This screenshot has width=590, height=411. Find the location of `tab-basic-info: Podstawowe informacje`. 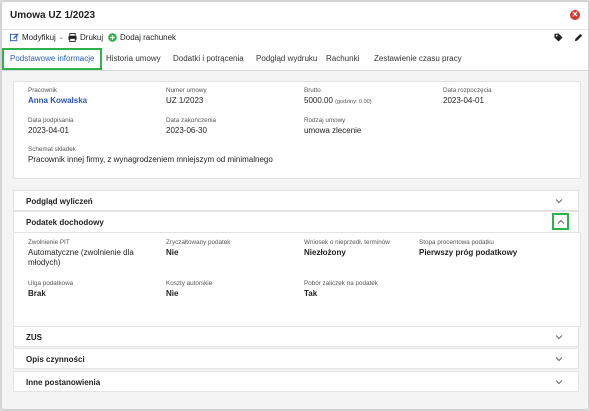

tab-basic-info: Podstawowe informacje is located at coordinates (52, 59).